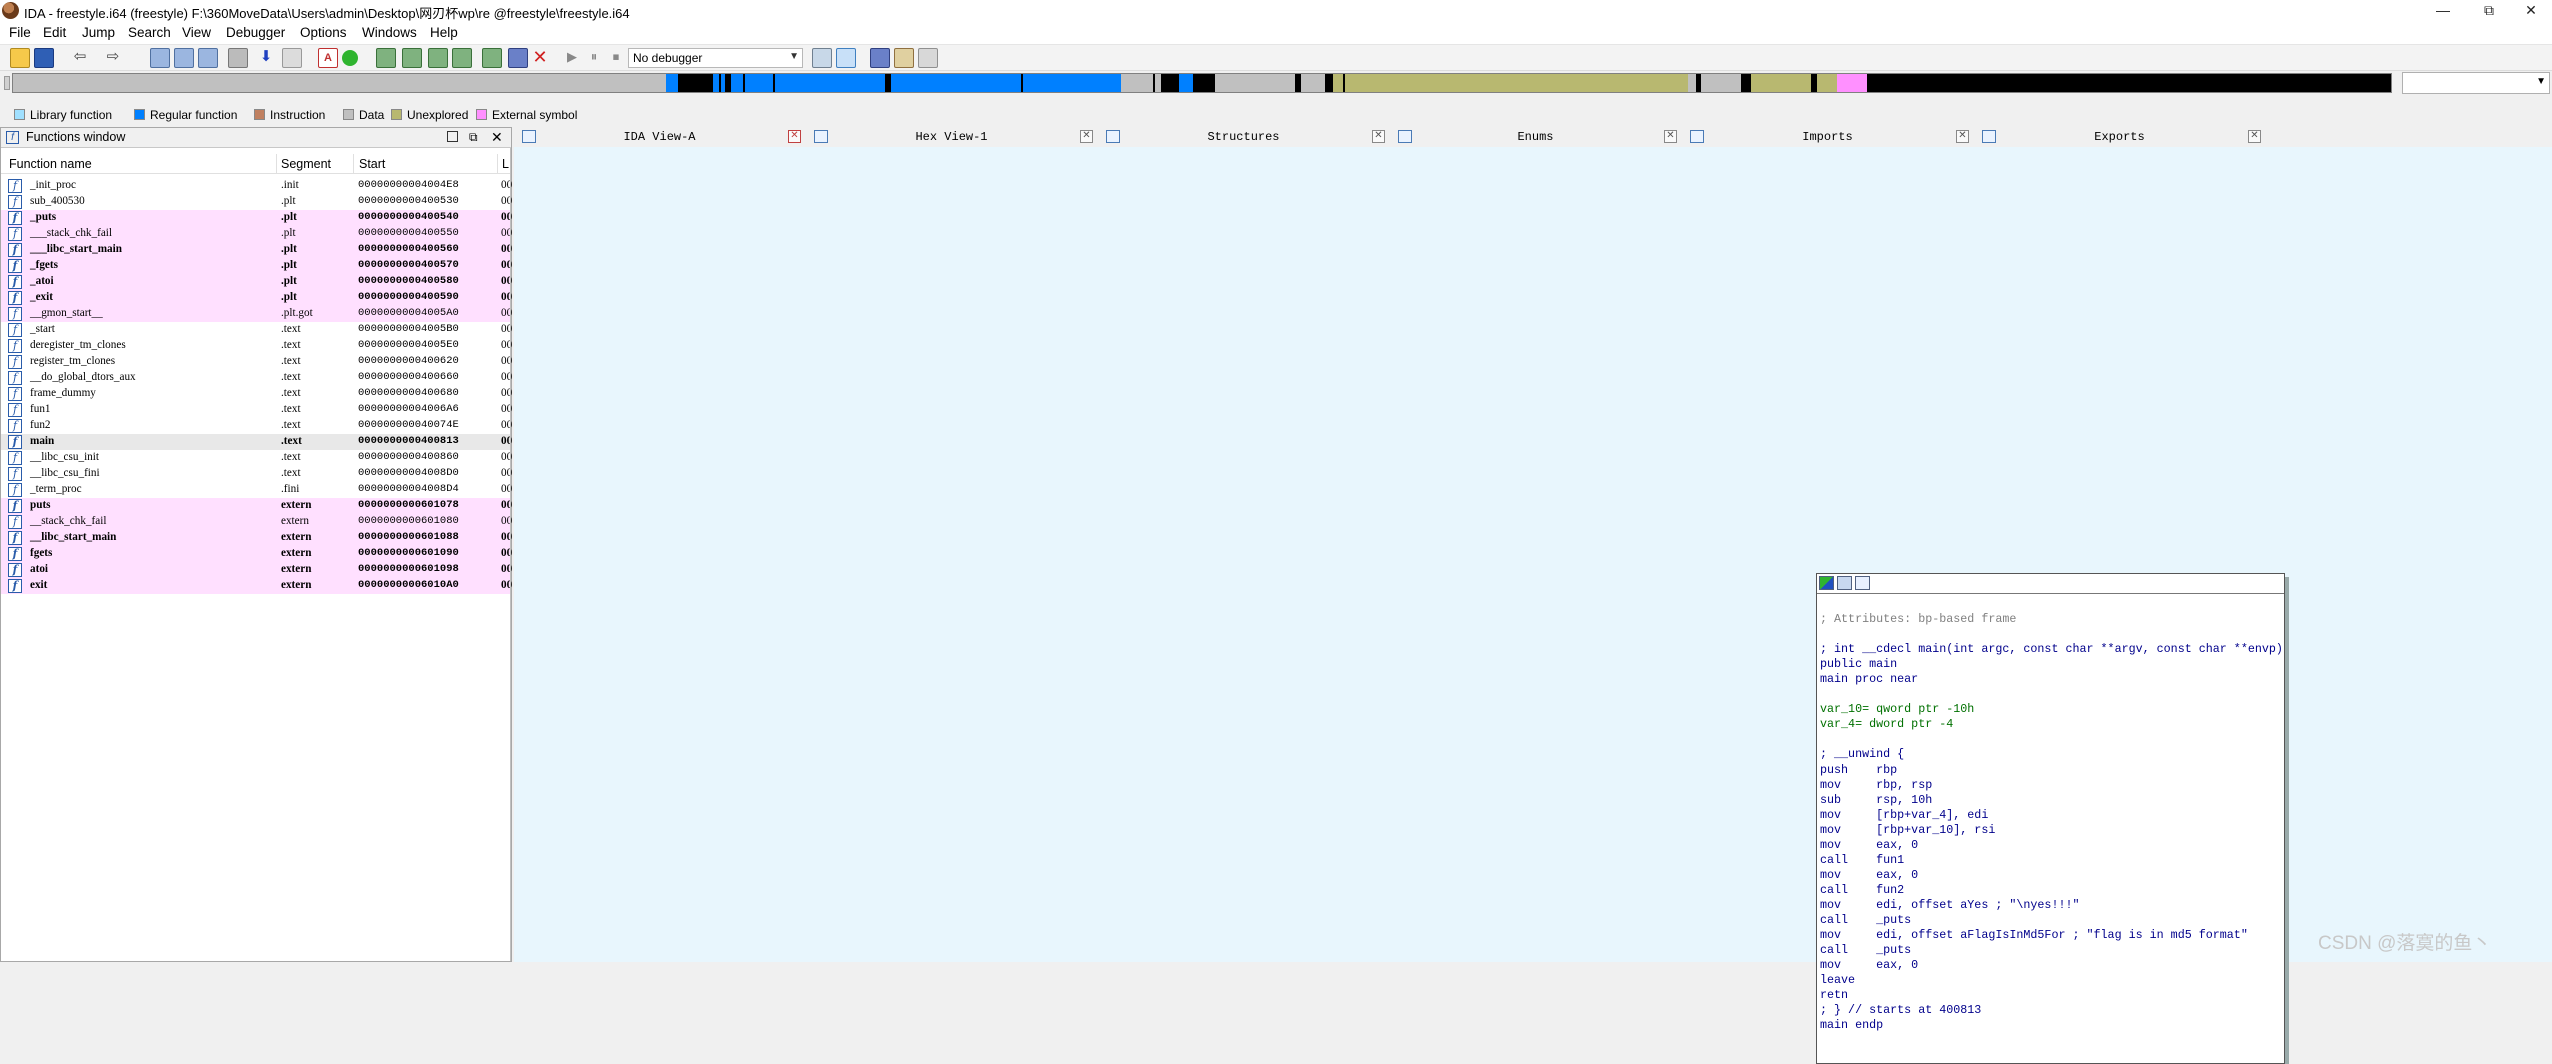 This screenshot has height=1064, width=2552. What do you see at coordinates (256, 330) in the screenshot?
I see `function-row: f _start .text 00000000004005B0 00` at bounding box center [256, 330].